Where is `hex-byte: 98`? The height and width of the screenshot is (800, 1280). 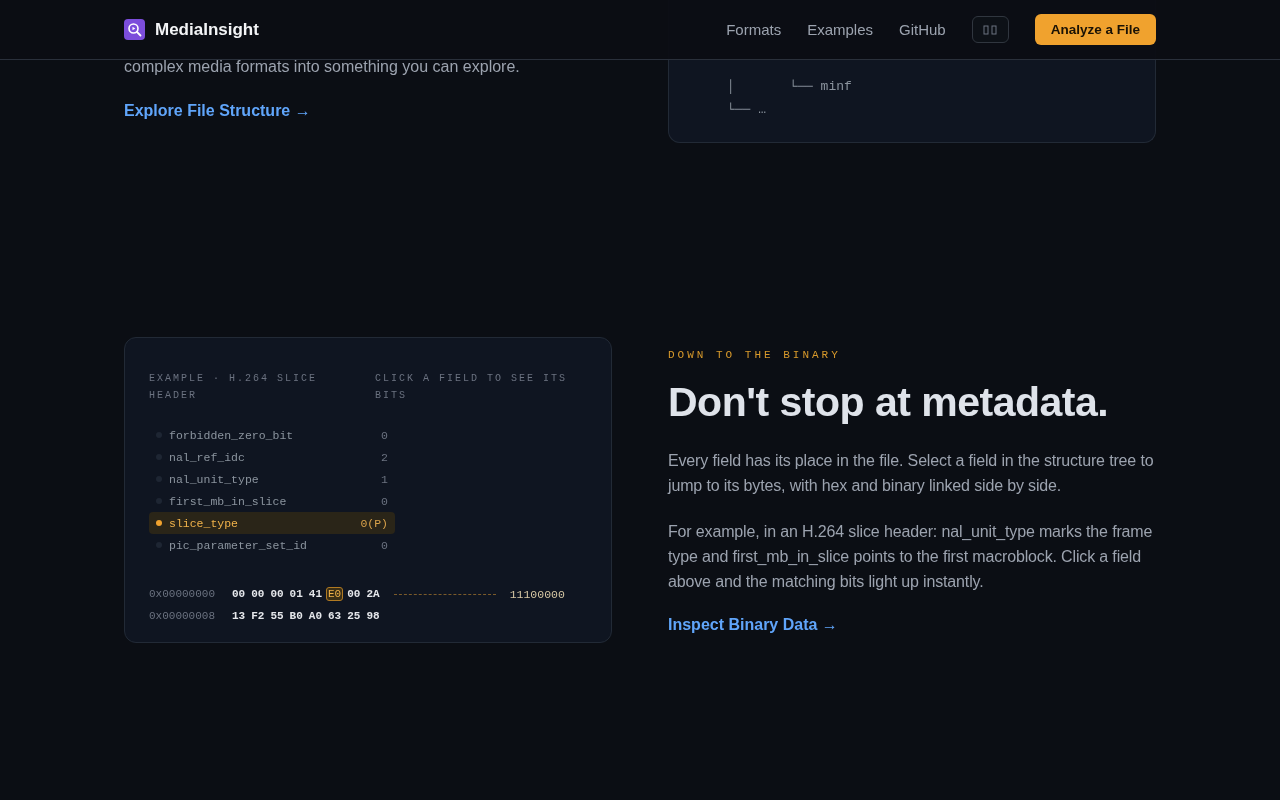
hex-byte: 98 is located at coordinates (373, 616).